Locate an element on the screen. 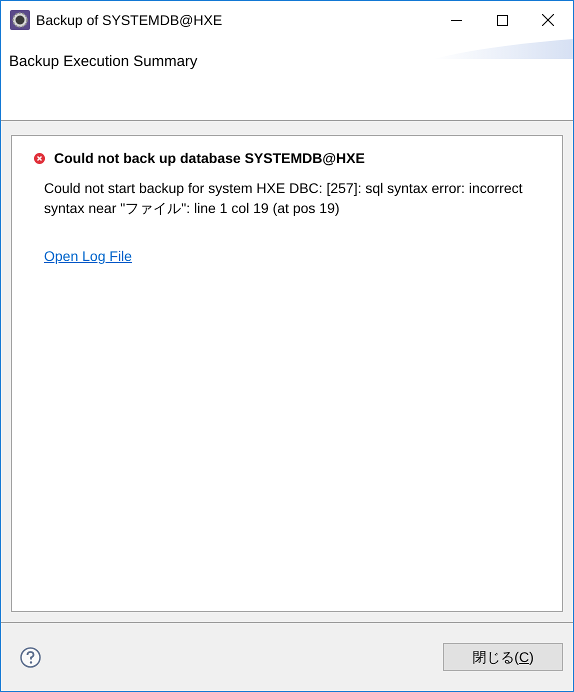 This screenshot has width=574, height=692. close-icon is located at coordinates (548, 20).